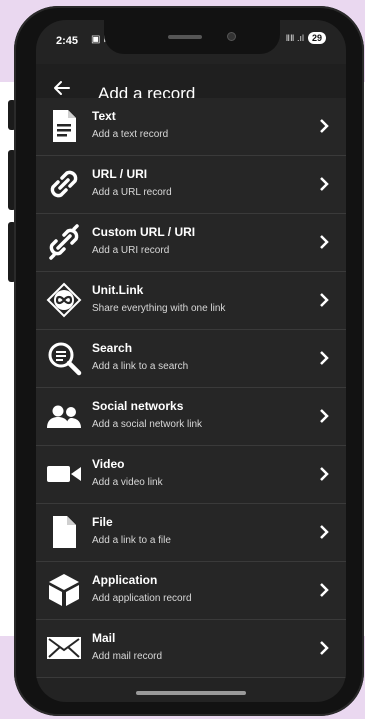  Describe the element at coordinates (191, 591) in the screenshot. I see `list-item-application: Application Add application record` at that location.